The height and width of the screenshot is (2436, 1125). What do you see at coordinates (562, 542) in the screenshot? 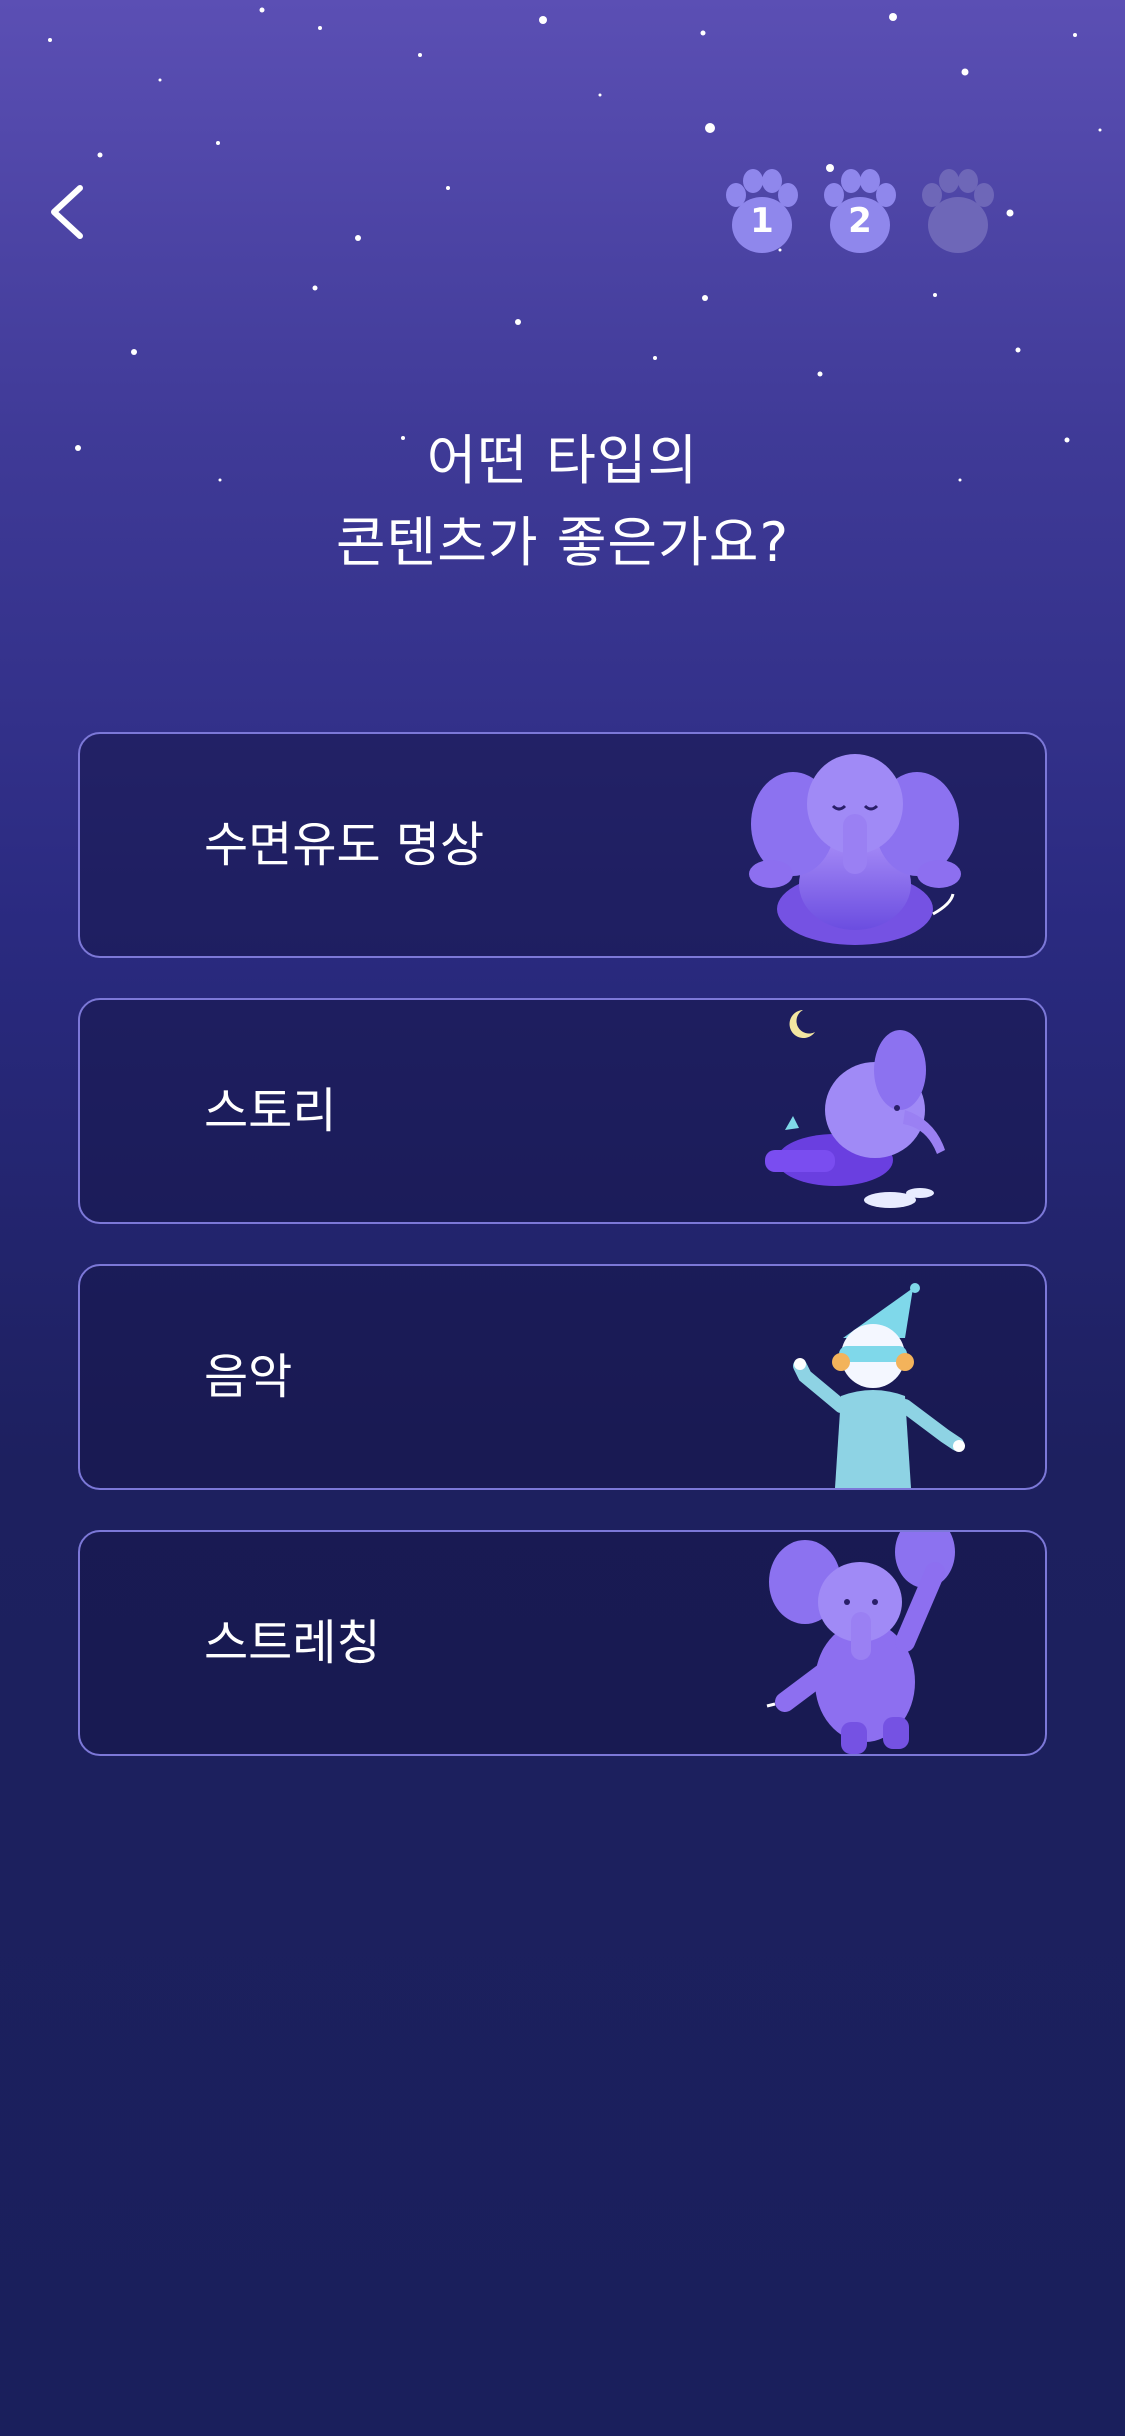
I see `question-line-2: 콘텐츠가 좋은가요?` at bounding box center [562, 542].